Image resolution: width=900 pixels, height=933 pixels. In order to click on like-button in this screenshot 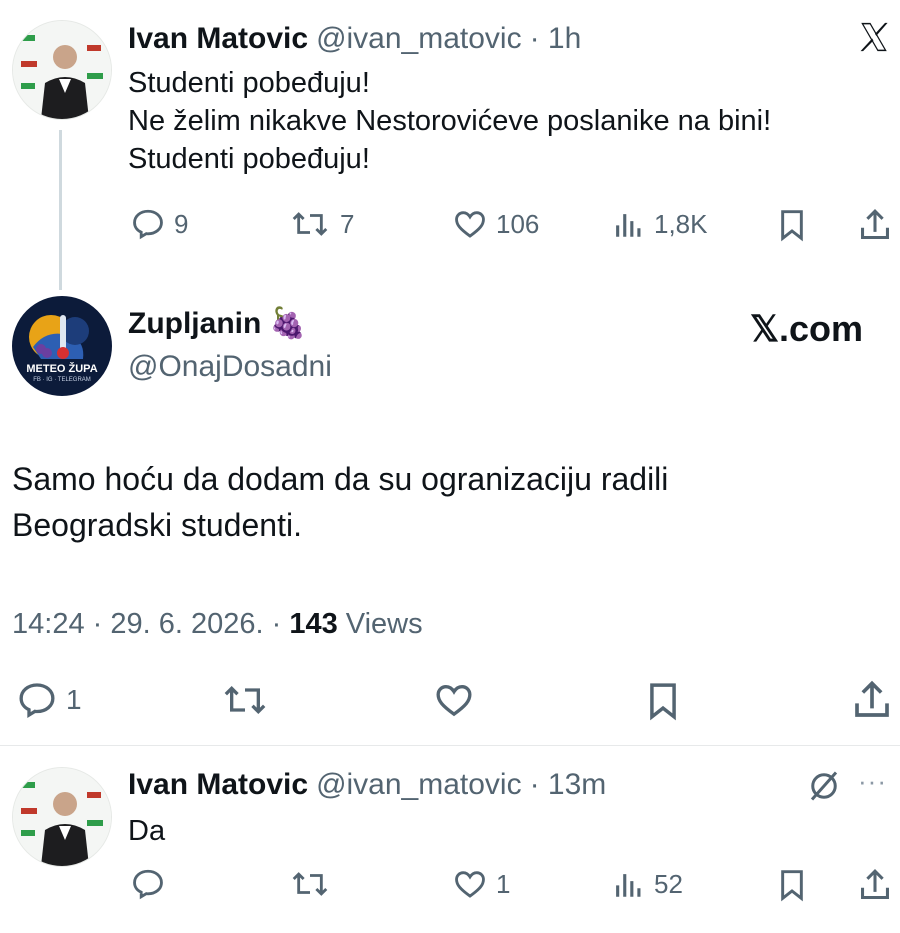, I will do `click(454, 700)`.